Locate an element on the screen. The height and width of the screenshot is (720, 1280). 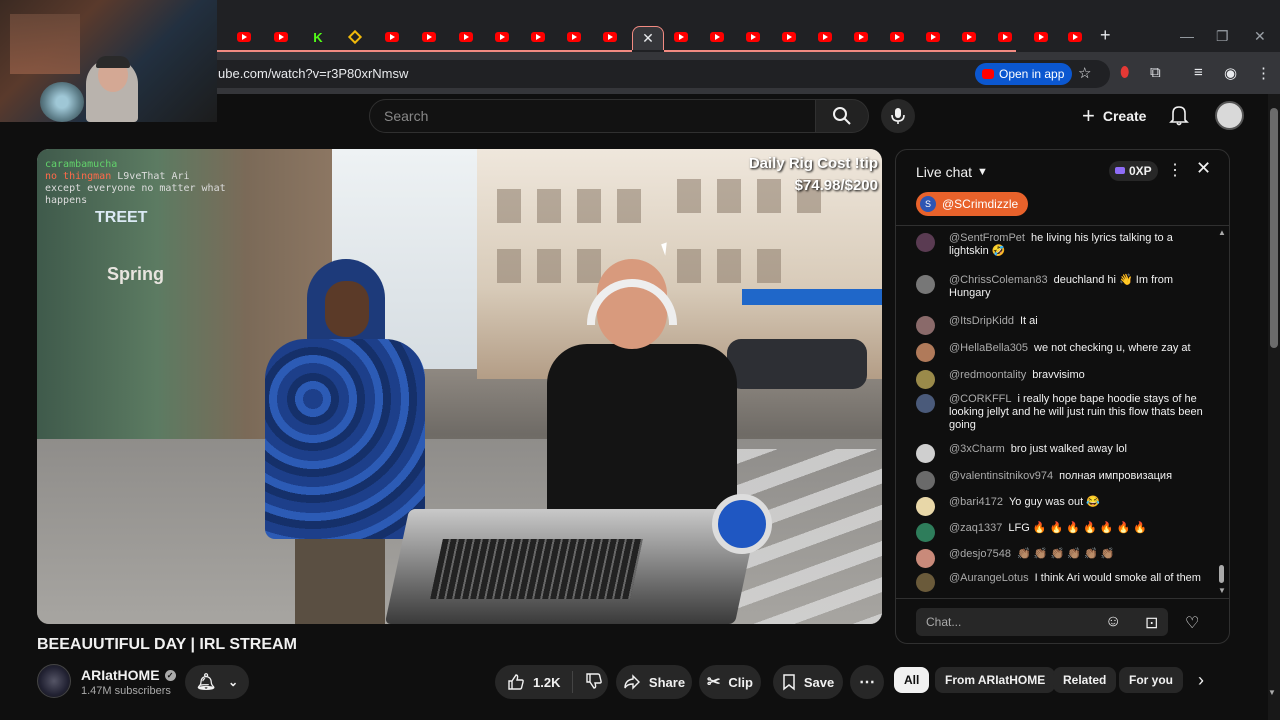
webcam-background is located at coordinates (62, 102).